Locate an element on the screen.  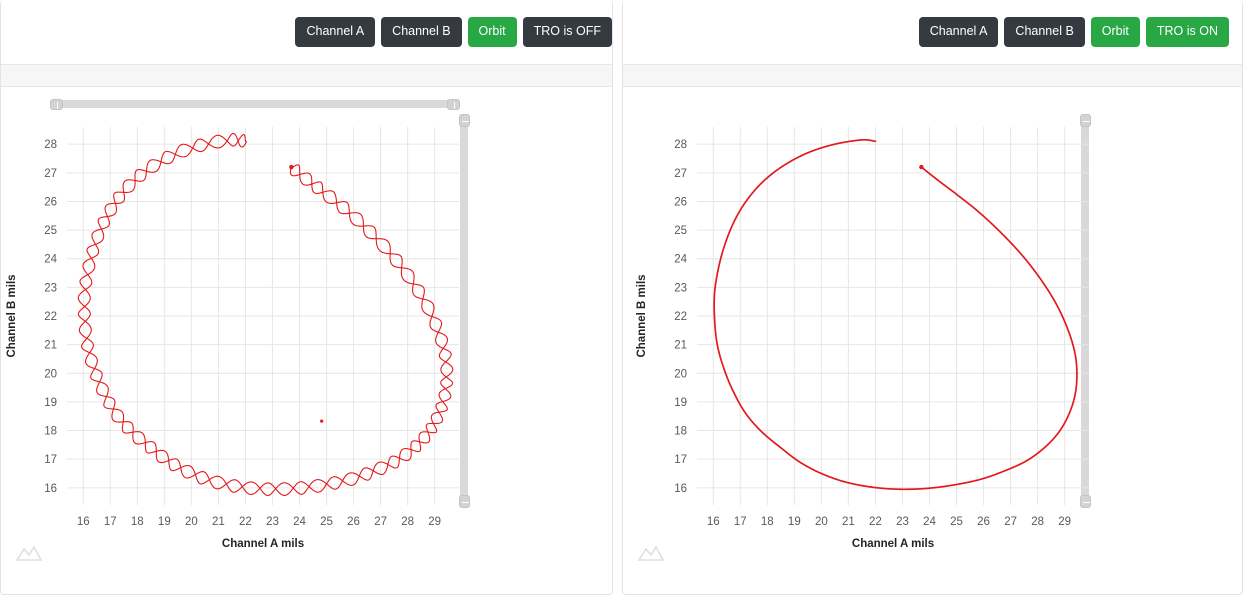
toolbar-right: Channel A Channel B Orbit TRO is ON is located at coordinates (932, 32).